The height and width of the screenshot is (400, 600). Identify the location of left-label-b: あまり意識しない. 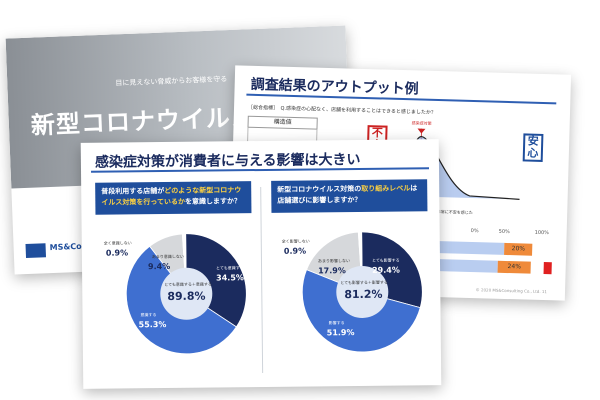
(167, 256).